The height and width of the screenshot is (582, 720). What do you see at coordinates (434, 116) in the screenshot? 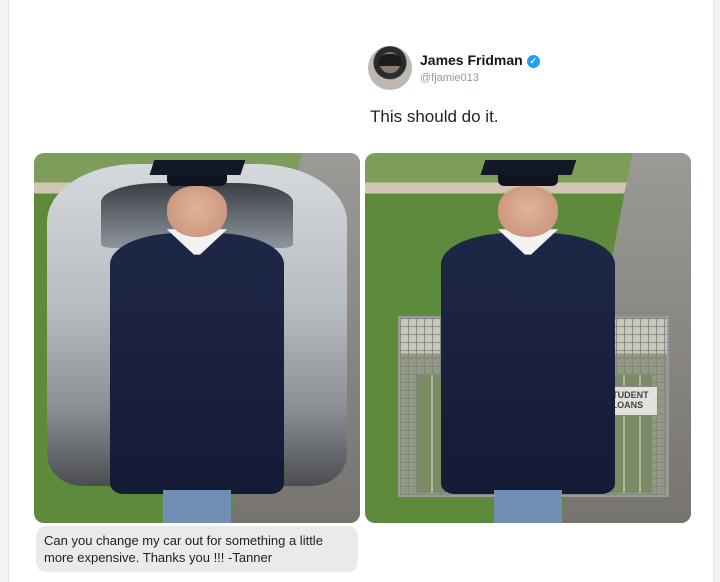
I see `tweet-text: This should do it.` at bounding box center [434, 116].